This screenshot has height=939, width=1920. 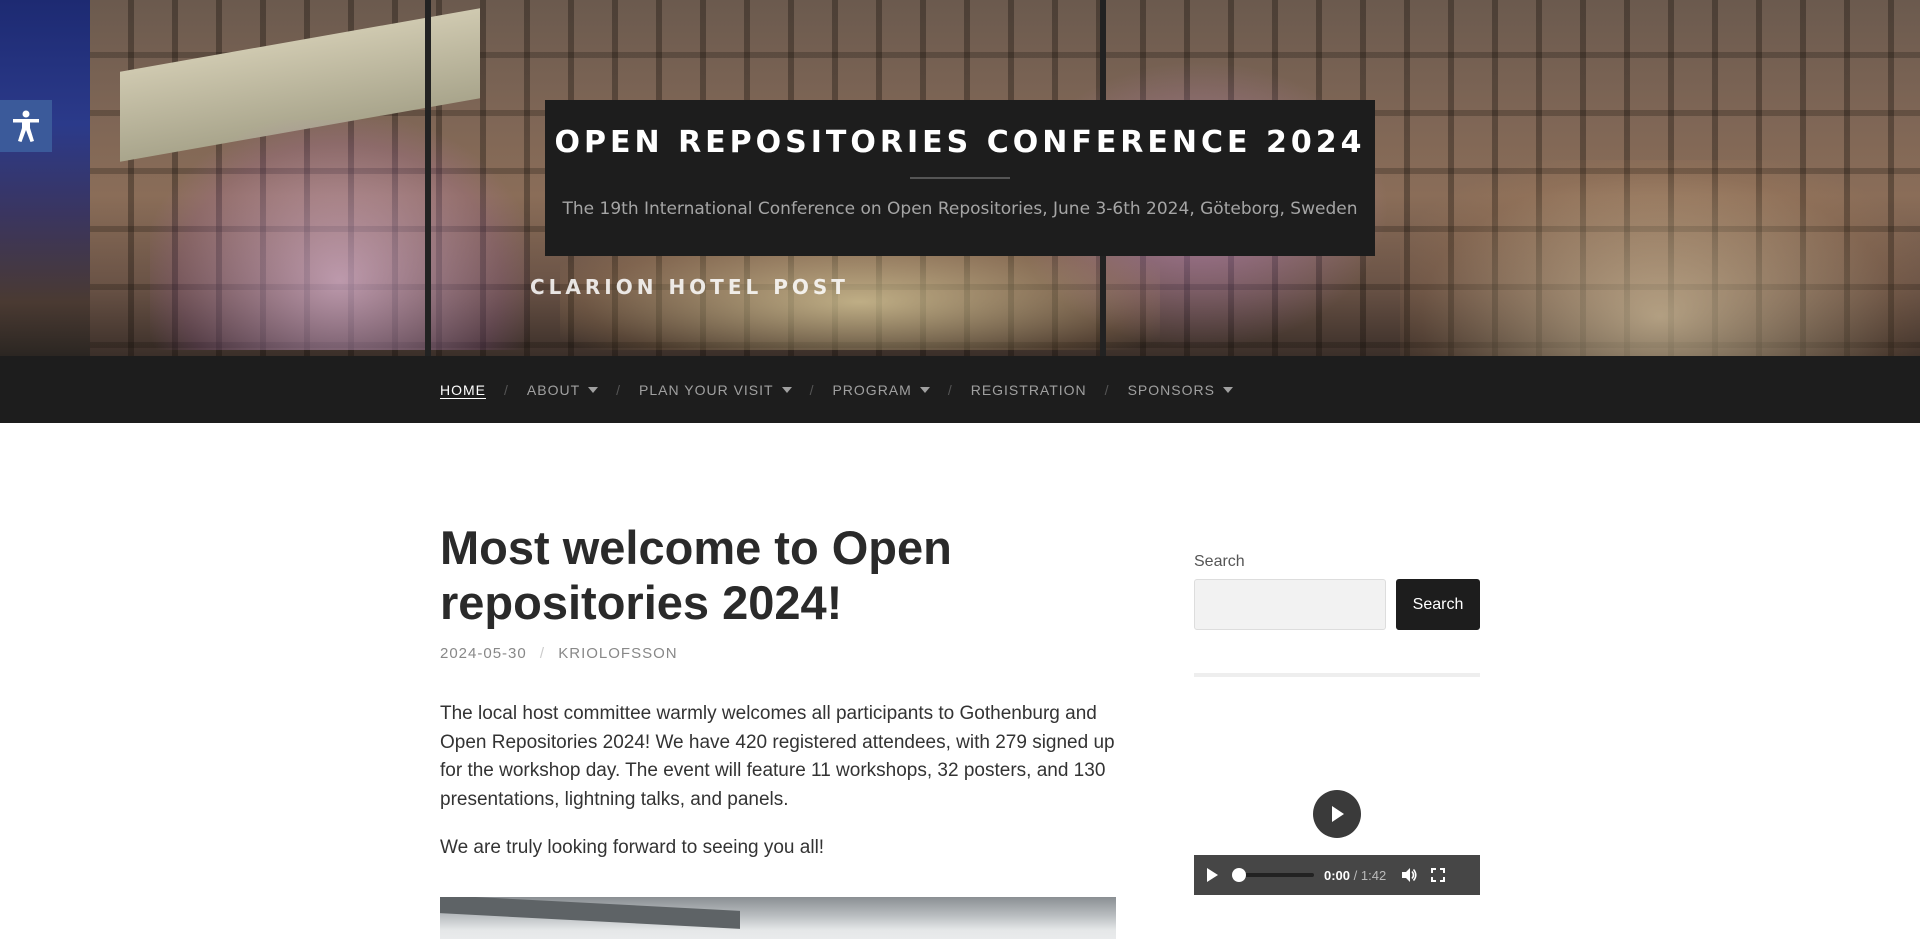 I want to click on nav-link-registration: REGISTRATION, so click(x=1029, y=390).